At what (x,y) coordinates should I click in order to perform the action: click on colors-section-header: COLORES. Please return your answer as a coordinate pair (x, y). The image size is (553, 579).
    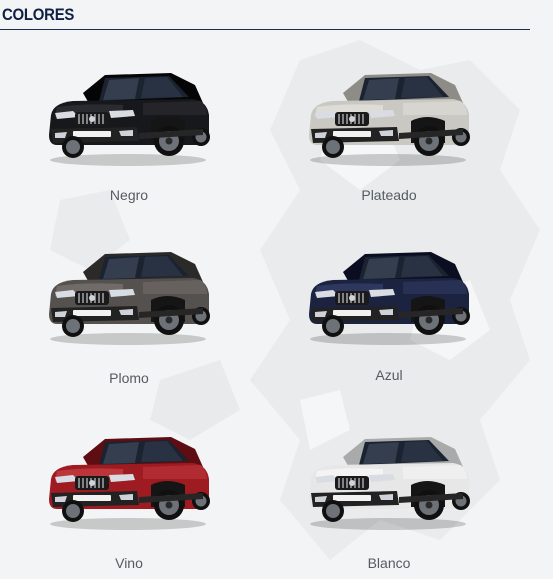
    Looking at the image, I should click on (265, 20).